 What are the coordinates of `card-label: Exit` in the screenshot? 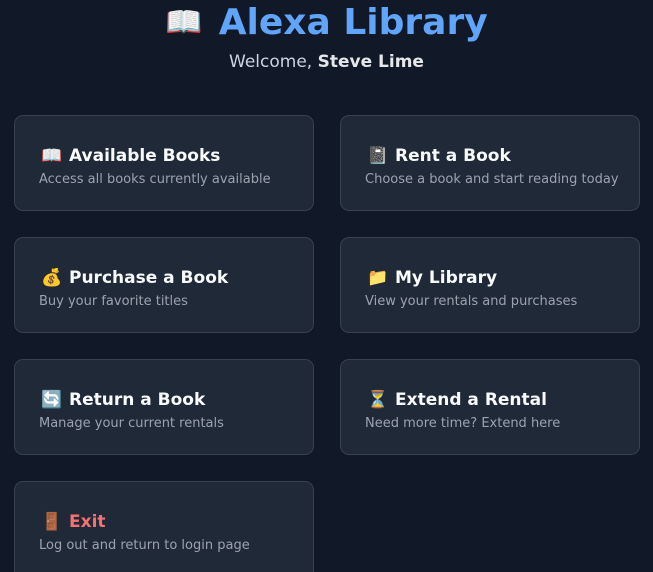 It's located at (87, 522).